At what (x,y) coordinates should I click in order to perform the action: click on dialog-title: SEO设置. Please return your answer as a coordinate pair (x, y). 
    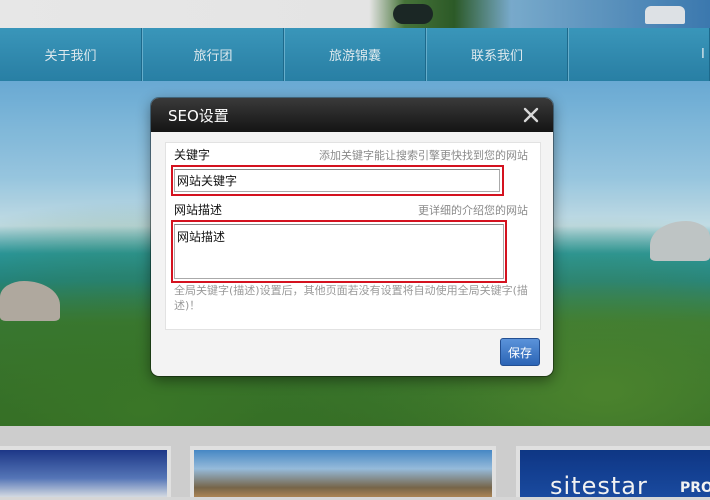
    Looking at the image, I should click on (198, 116).